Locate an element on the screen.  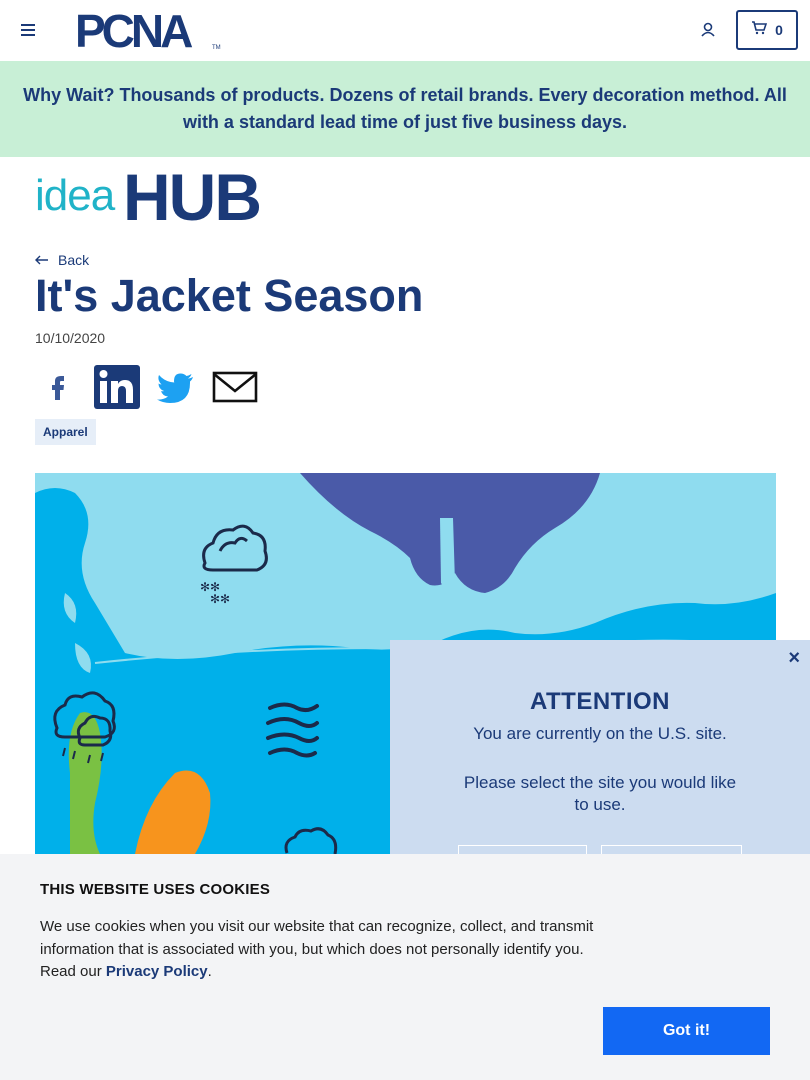
share-bar is located at coordinates (146, 387).